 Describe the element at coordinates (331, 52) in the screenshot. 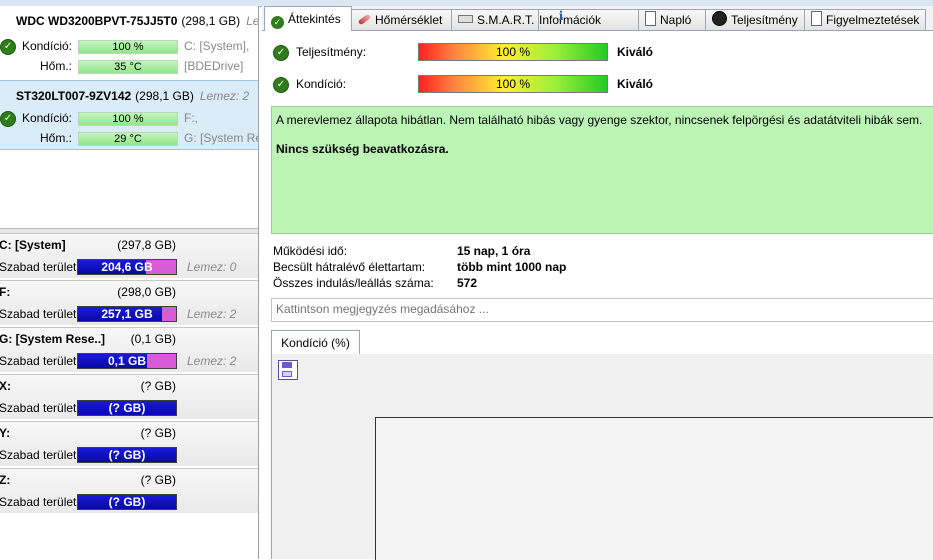

I see `performance-label: Teljesítmény:` at that location.